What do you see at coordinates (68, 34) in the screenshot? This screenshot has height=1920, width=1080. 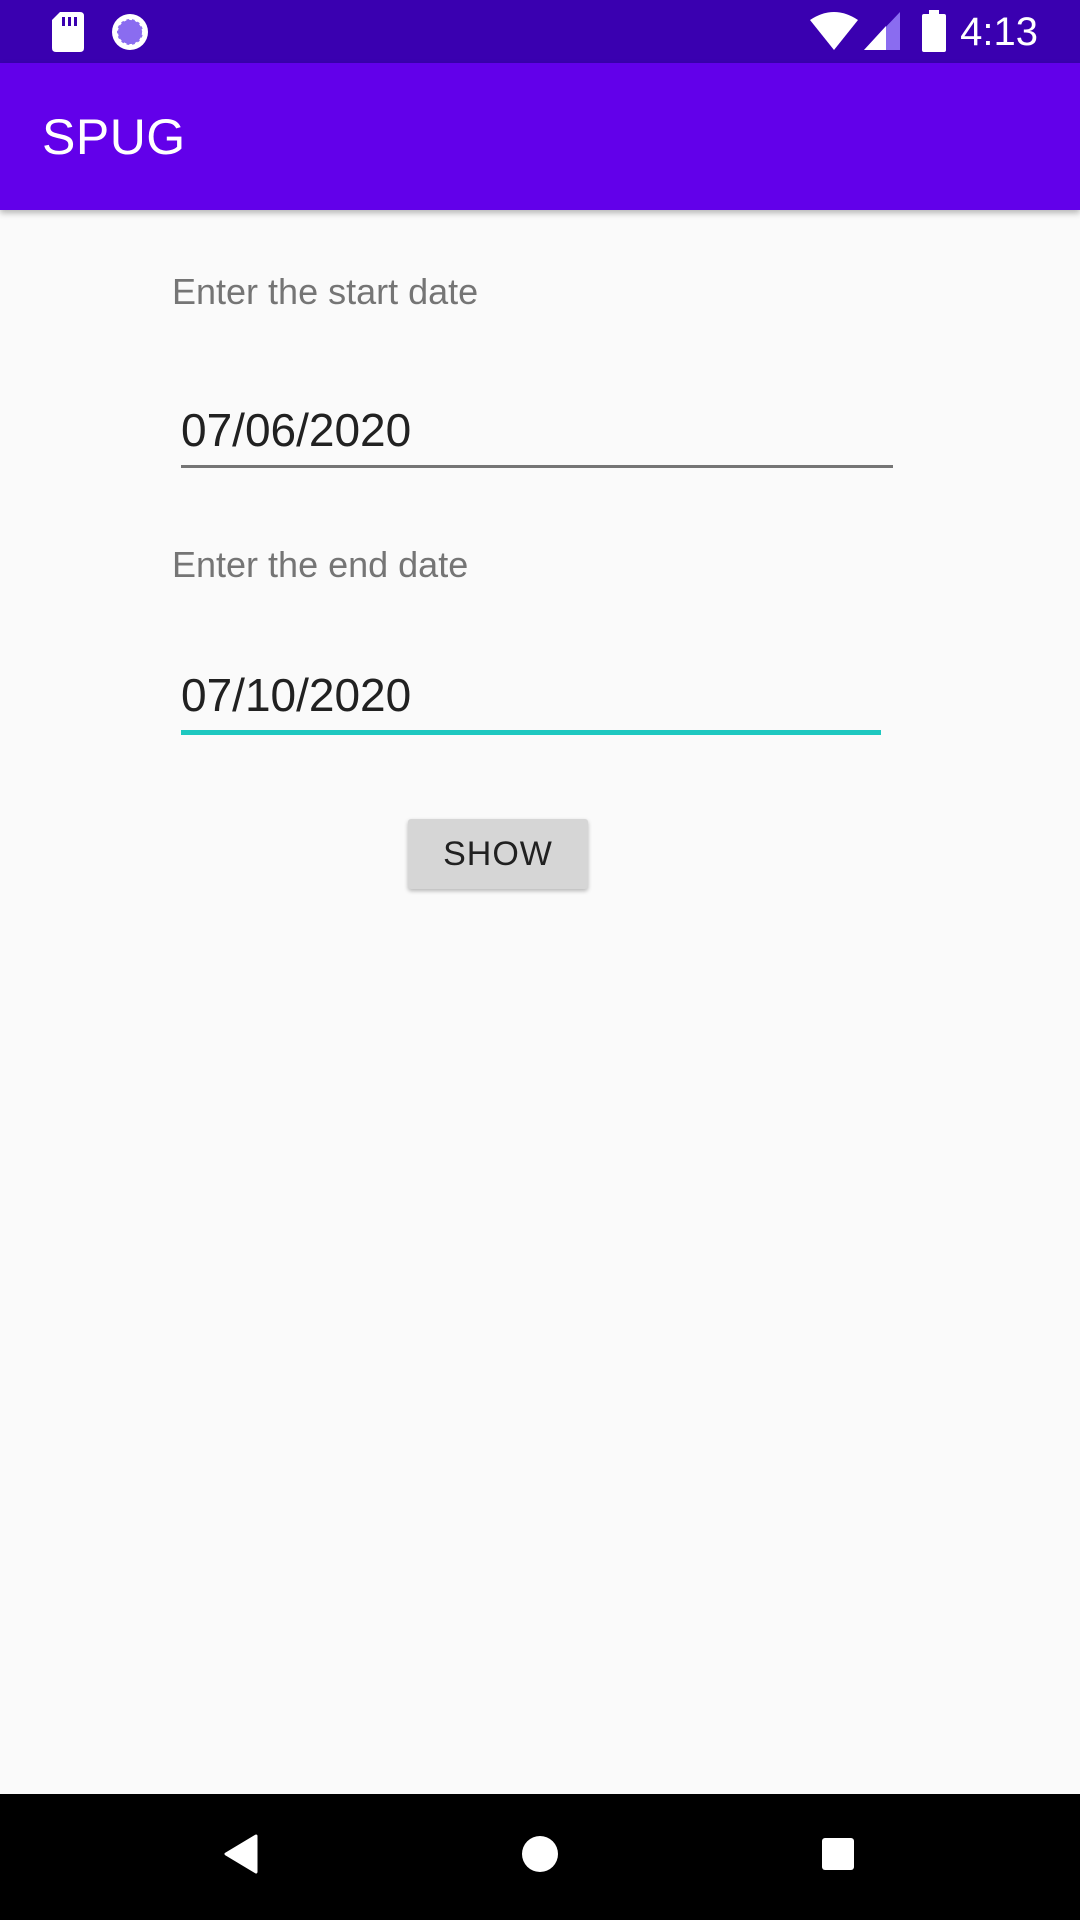 I see `sd-card-icon` at bounding box center [68, 34].